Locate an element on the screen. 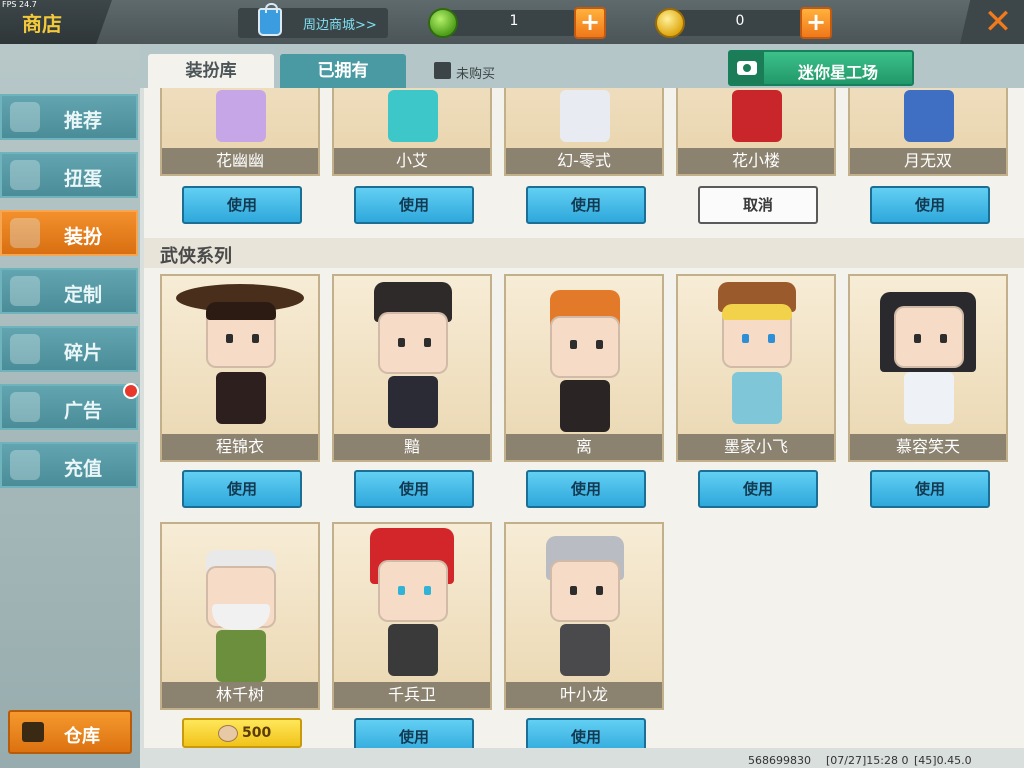  outfit-card: 离 is located at coordinates (584, 368).